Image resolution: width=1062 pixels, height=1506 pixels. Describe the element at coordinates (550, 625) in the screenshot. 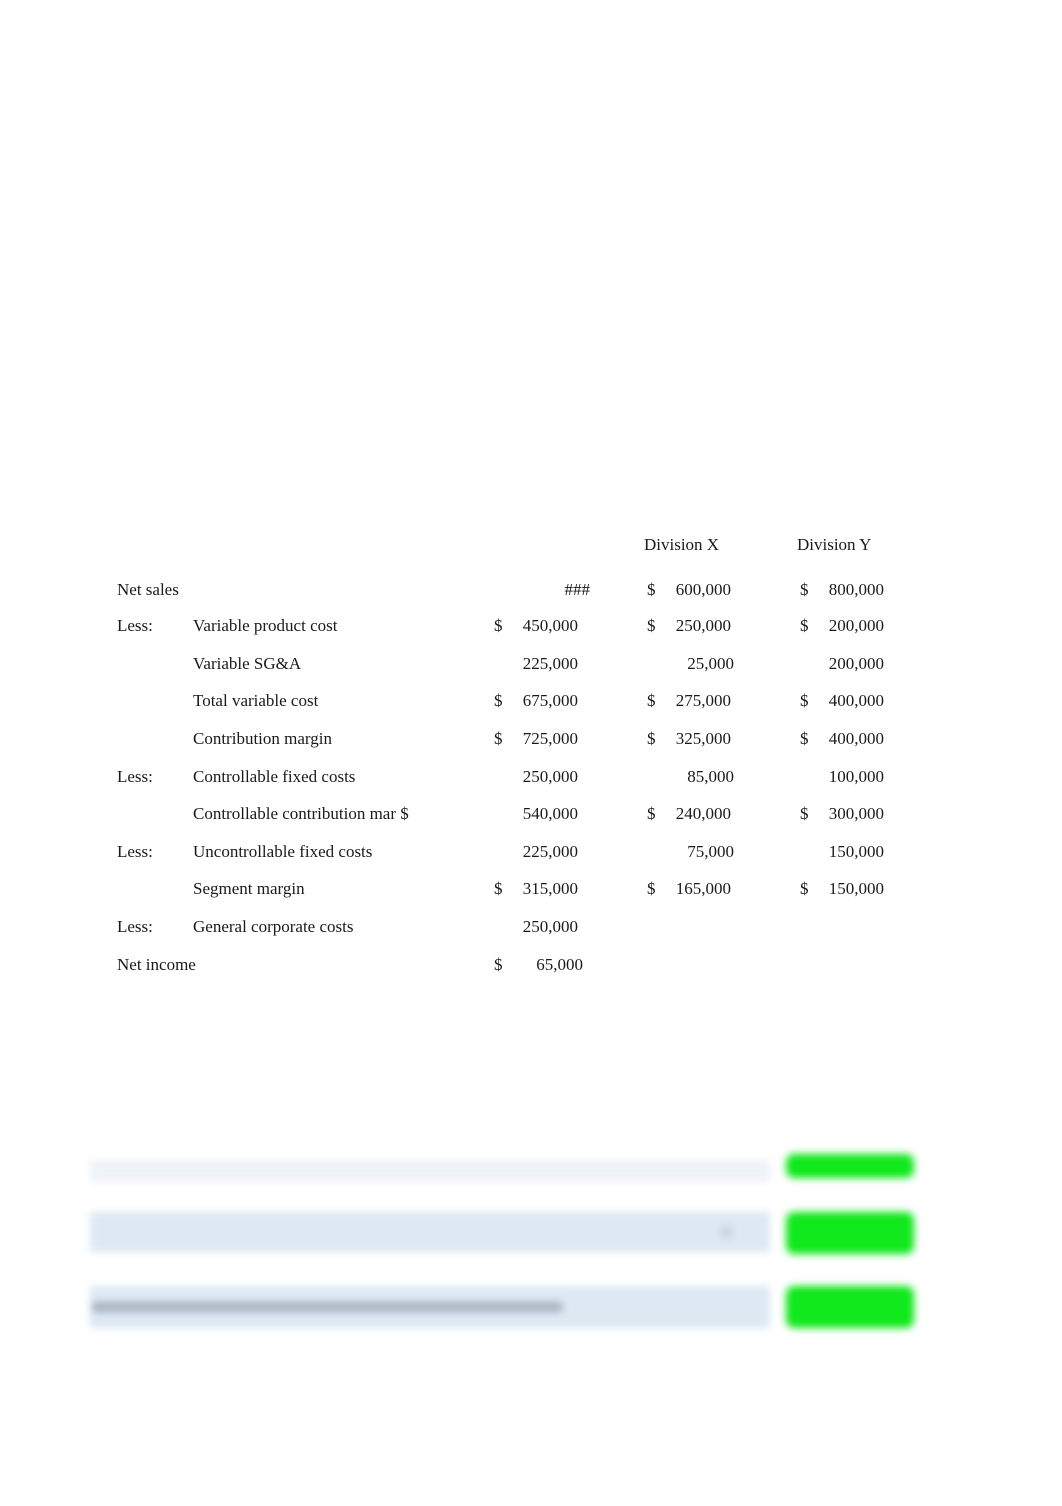

I see `total-value: 450,000` at that location.